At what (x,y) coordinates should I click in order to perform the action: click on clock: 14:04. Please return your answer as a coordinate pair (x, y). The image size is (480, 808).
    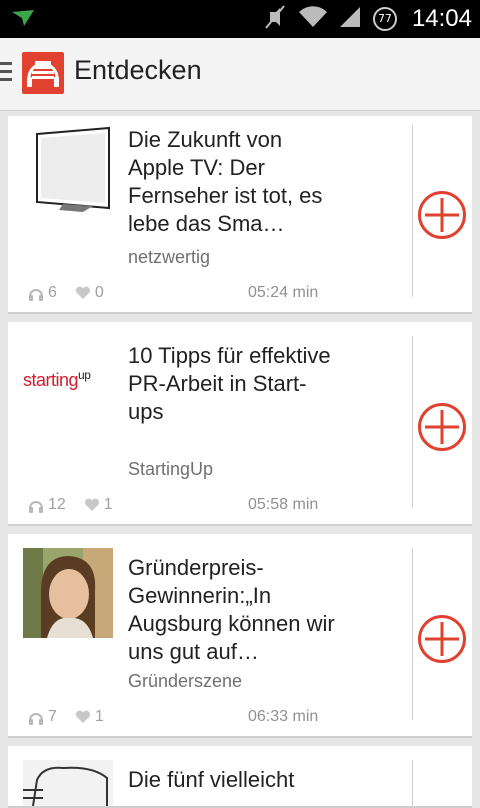
    Looking at the image, I should click on (441, 18).